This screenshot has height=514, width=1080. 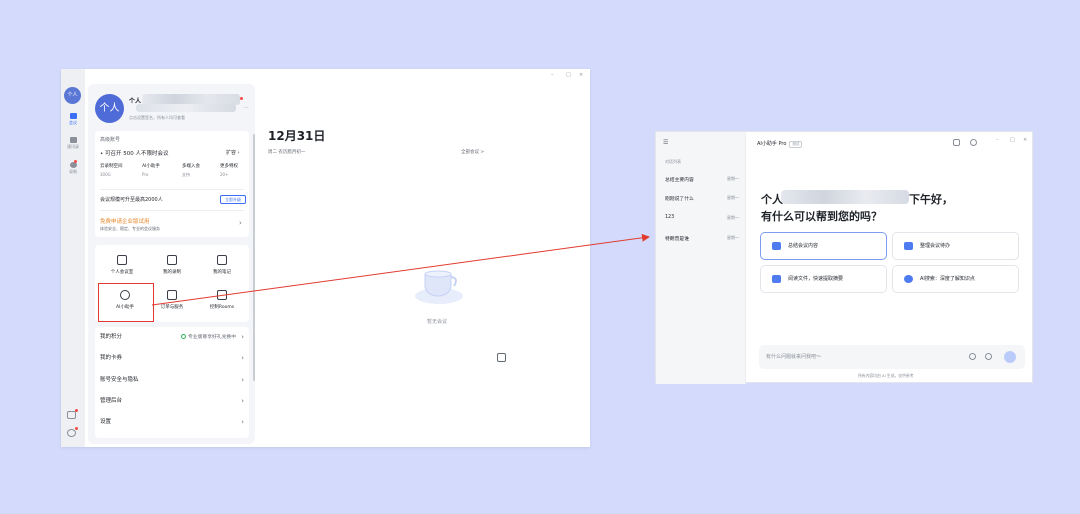 What do you see at coordinates (400, 269) in the screenshot?
I see `annotation-arrow` at bounding box center [400, 269].